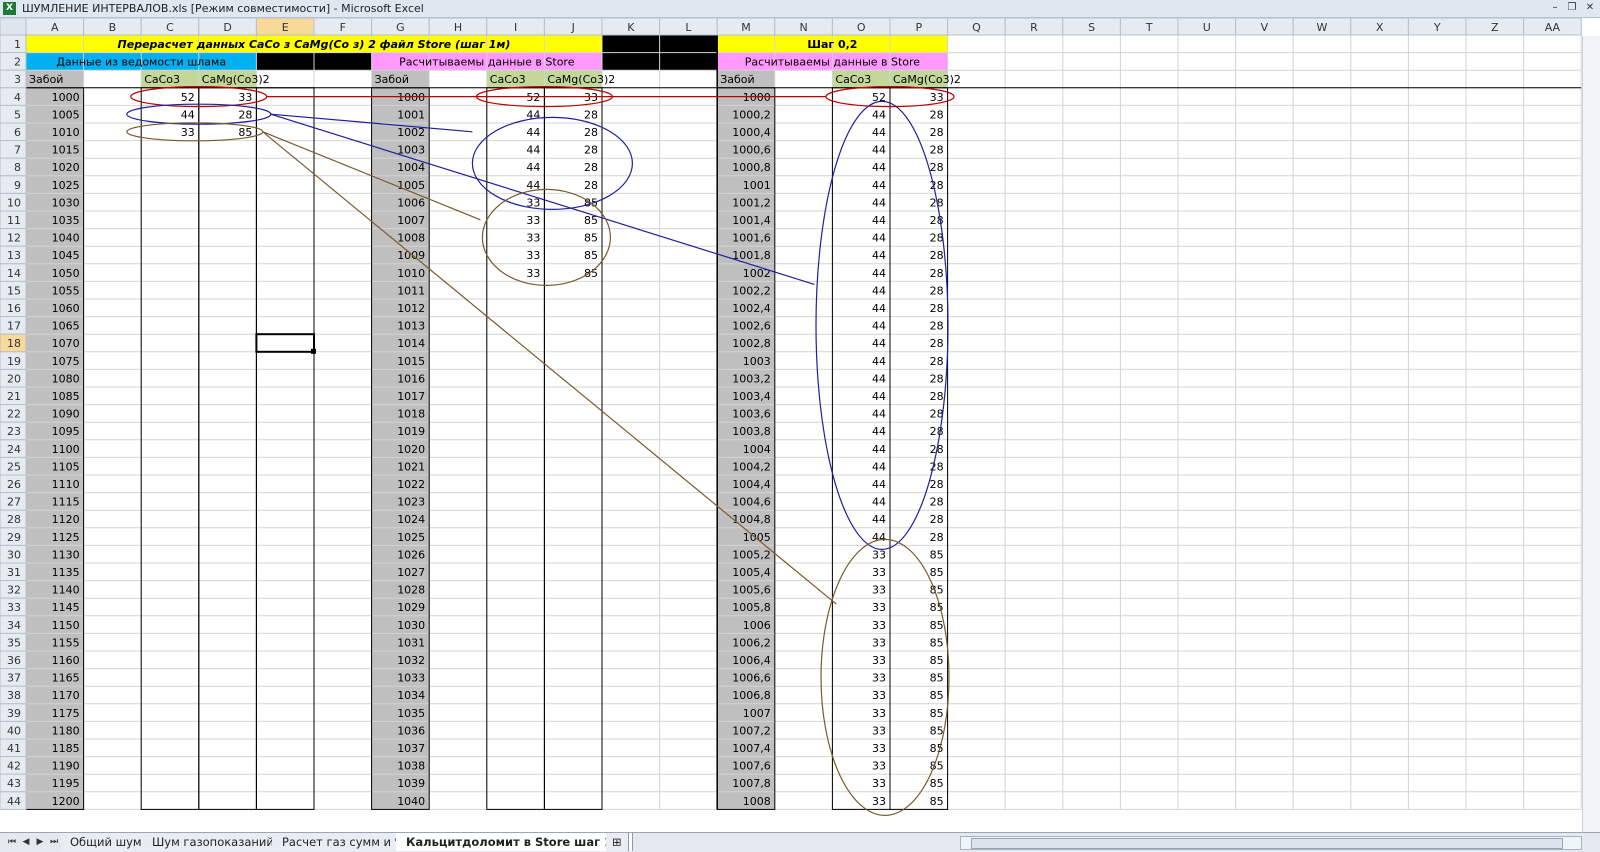  Describe the element at coordinates (1207, 27) in the screenshot. I see `column-header-label: U` at that location.